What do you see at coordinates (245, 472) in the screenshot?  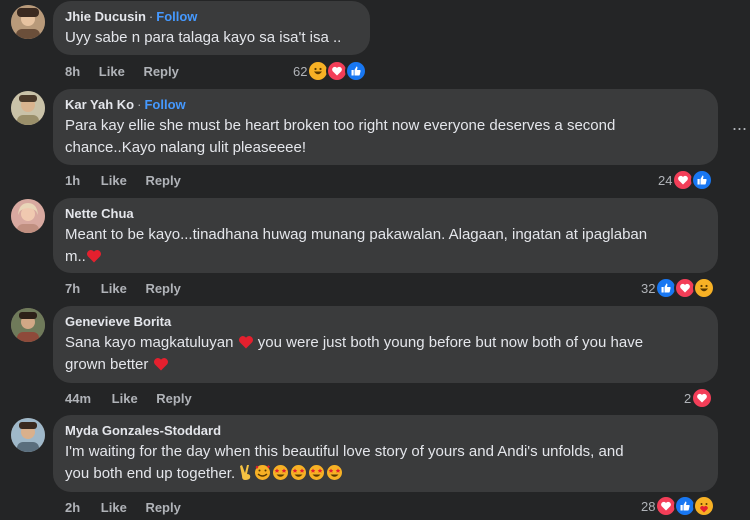 I see `victory-hand-emoji` at bounding box center [245, 472].